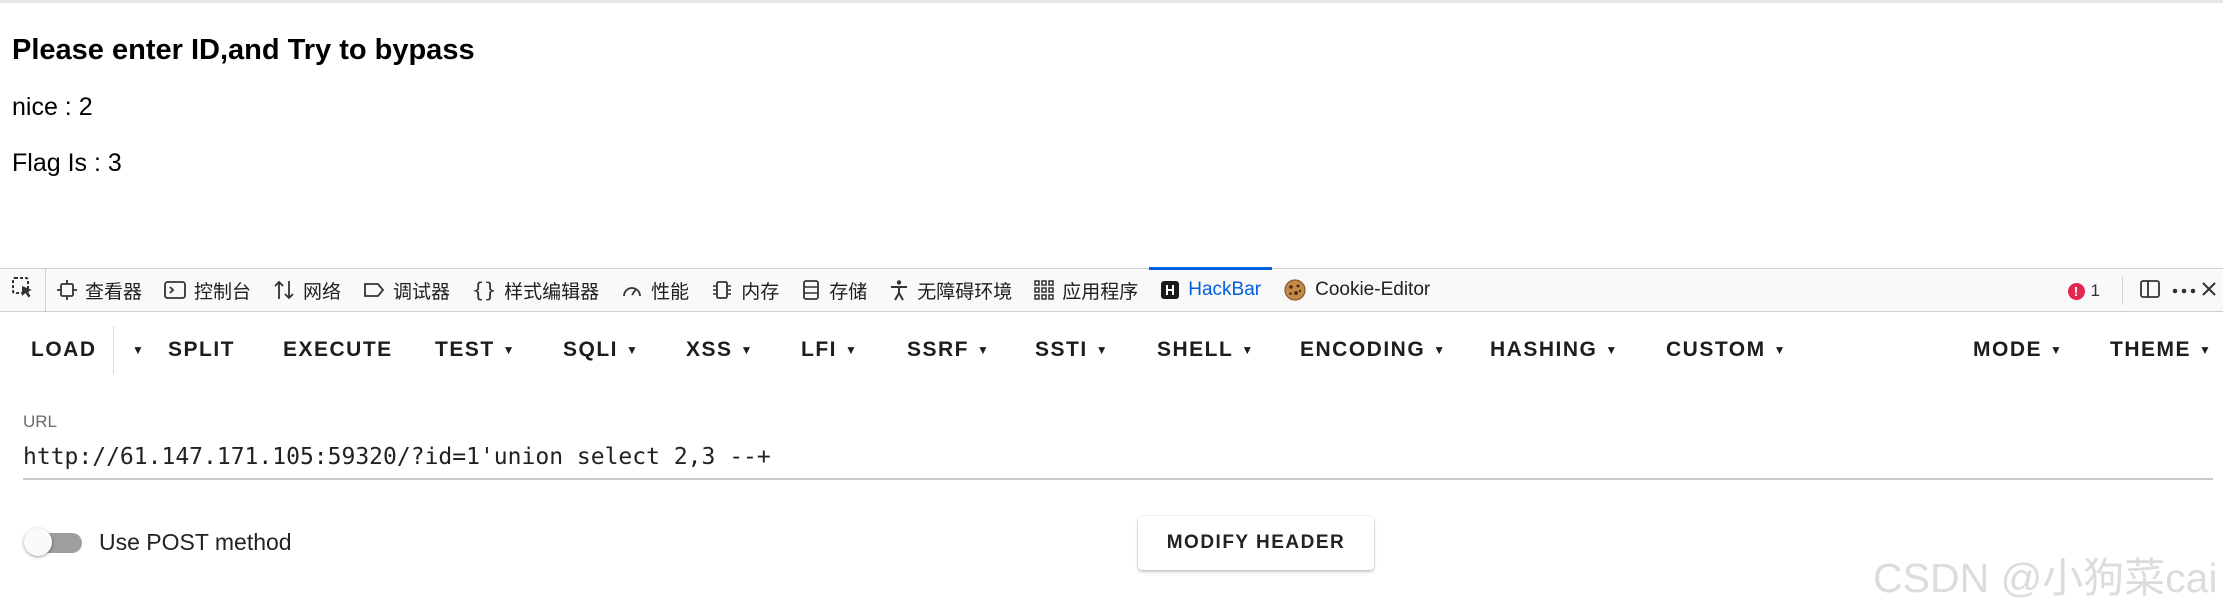 The width and height of the screenshot is (2223, 608). What do you see at coordinates (1726, 350) in the screenshot?
I see `custom-menu: CUSTOM ▼` at bounding box center [1726, 350].